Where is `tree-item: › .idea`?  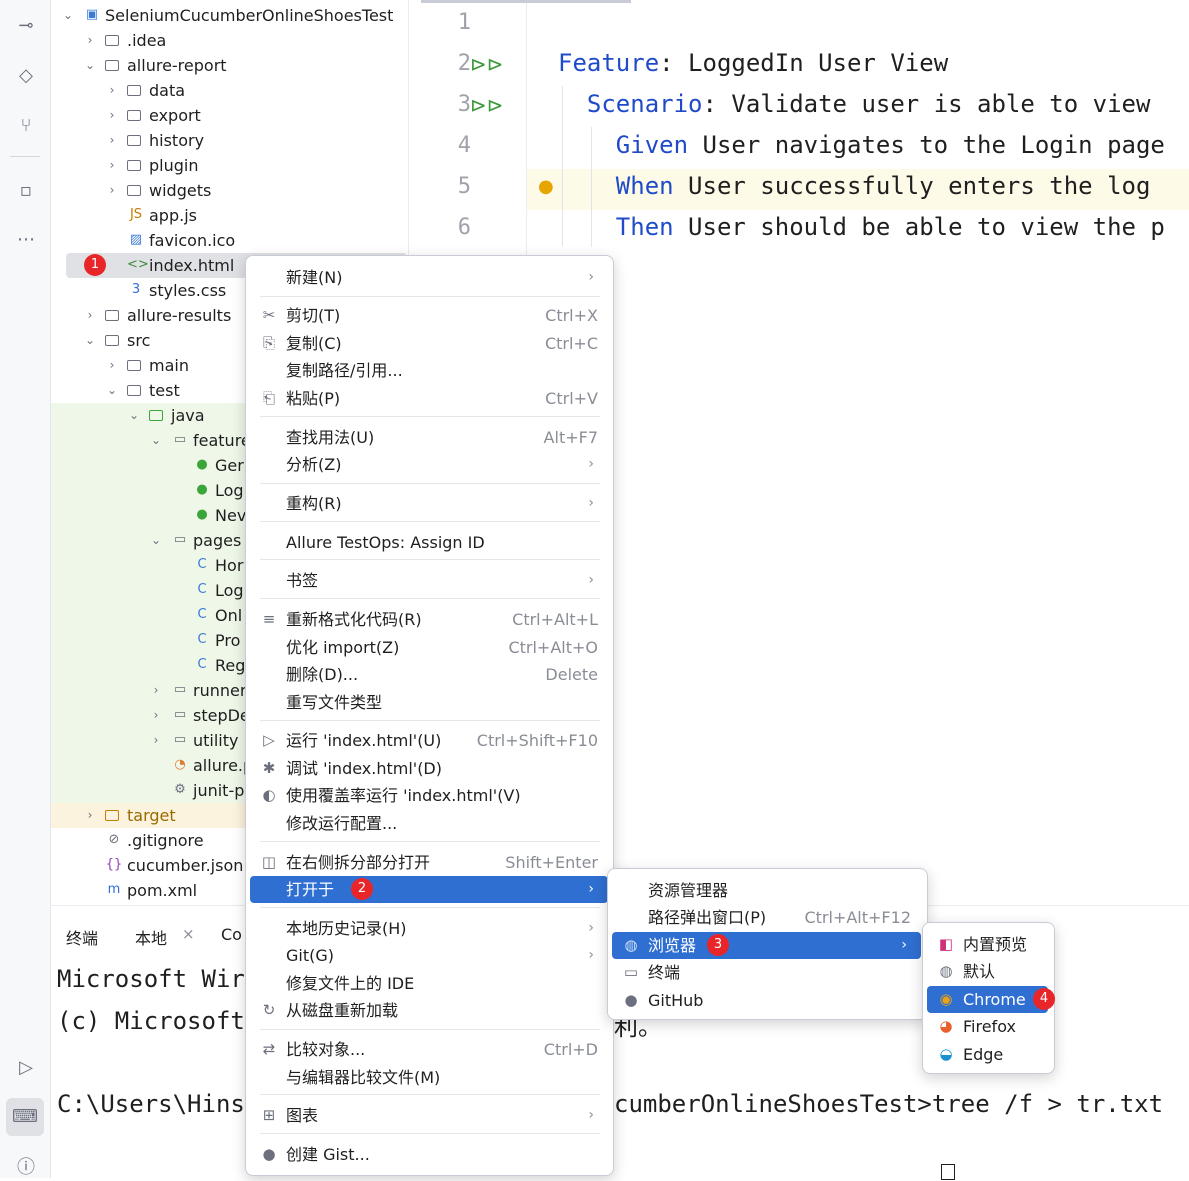 tree-item: › .idea is located at coordinates (229, 40).